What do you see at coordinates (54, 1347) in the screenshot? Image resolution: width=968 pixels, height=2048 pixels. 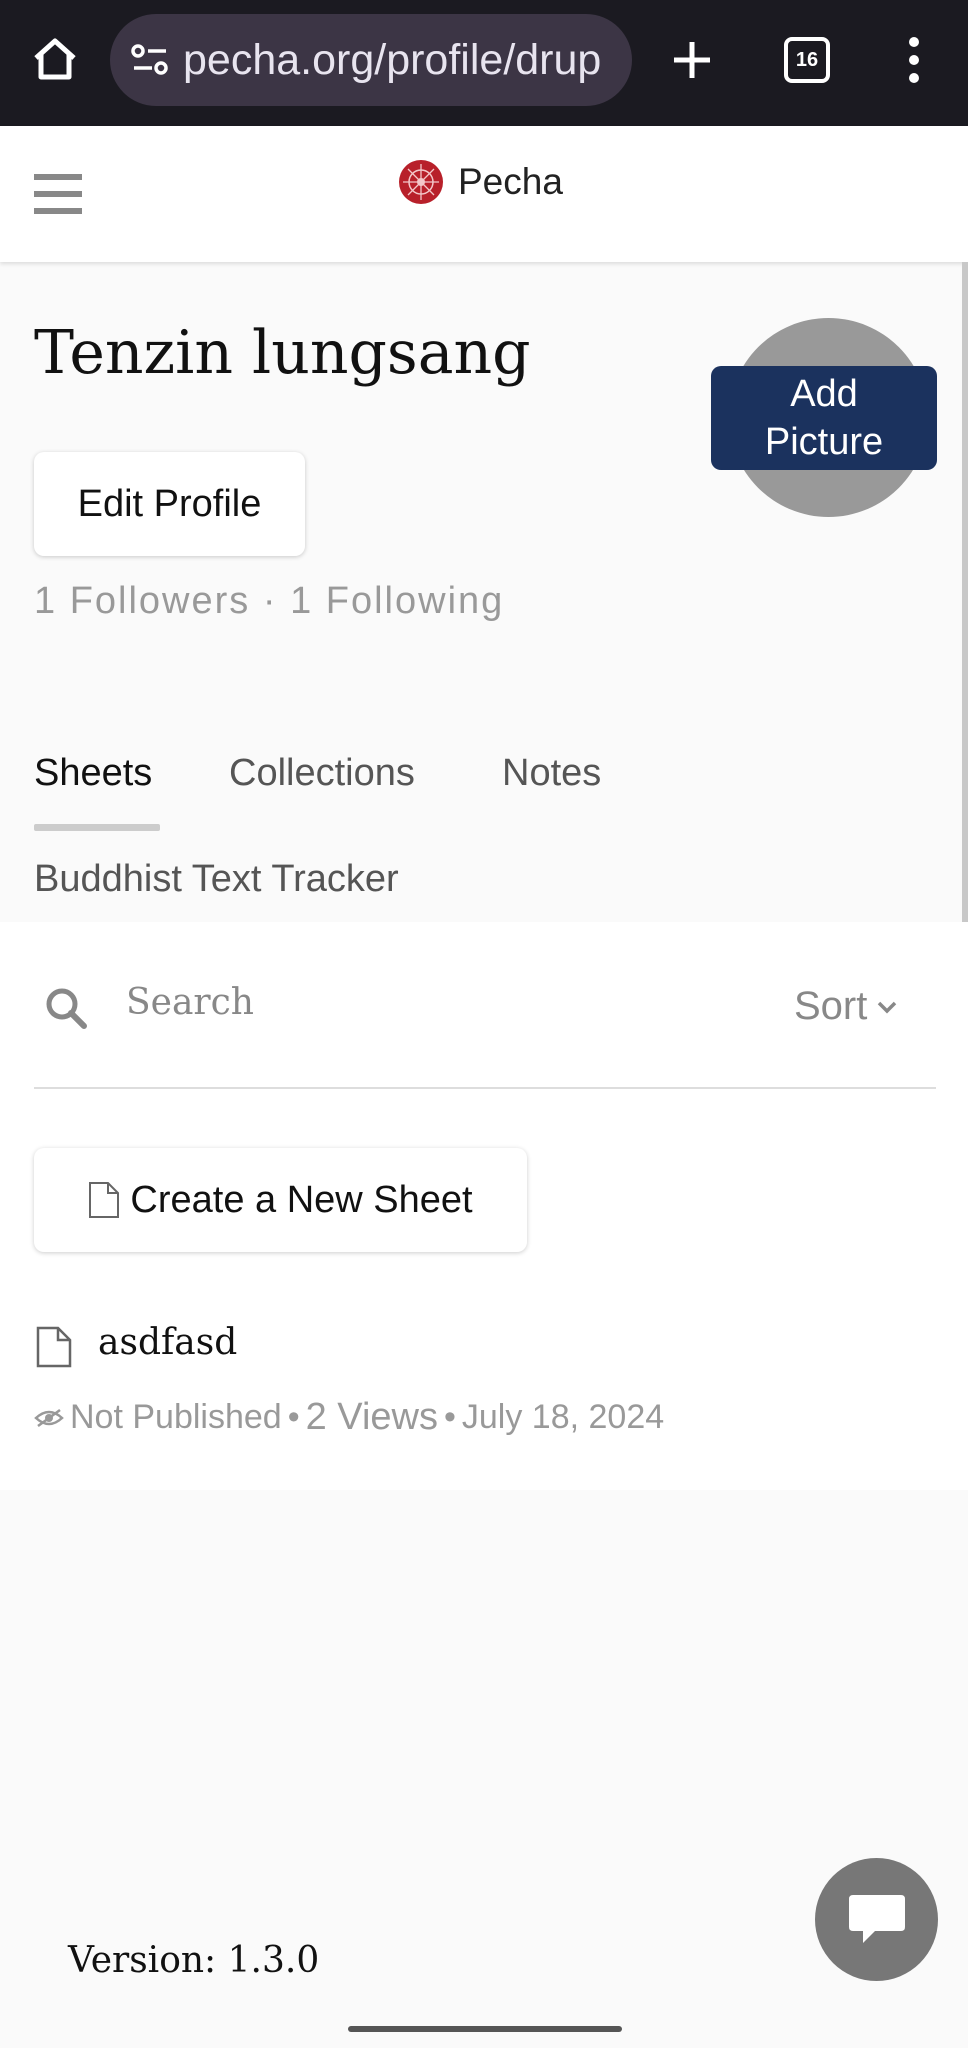 I see `sheet-document-icon` at bounding box center [54, 1347].